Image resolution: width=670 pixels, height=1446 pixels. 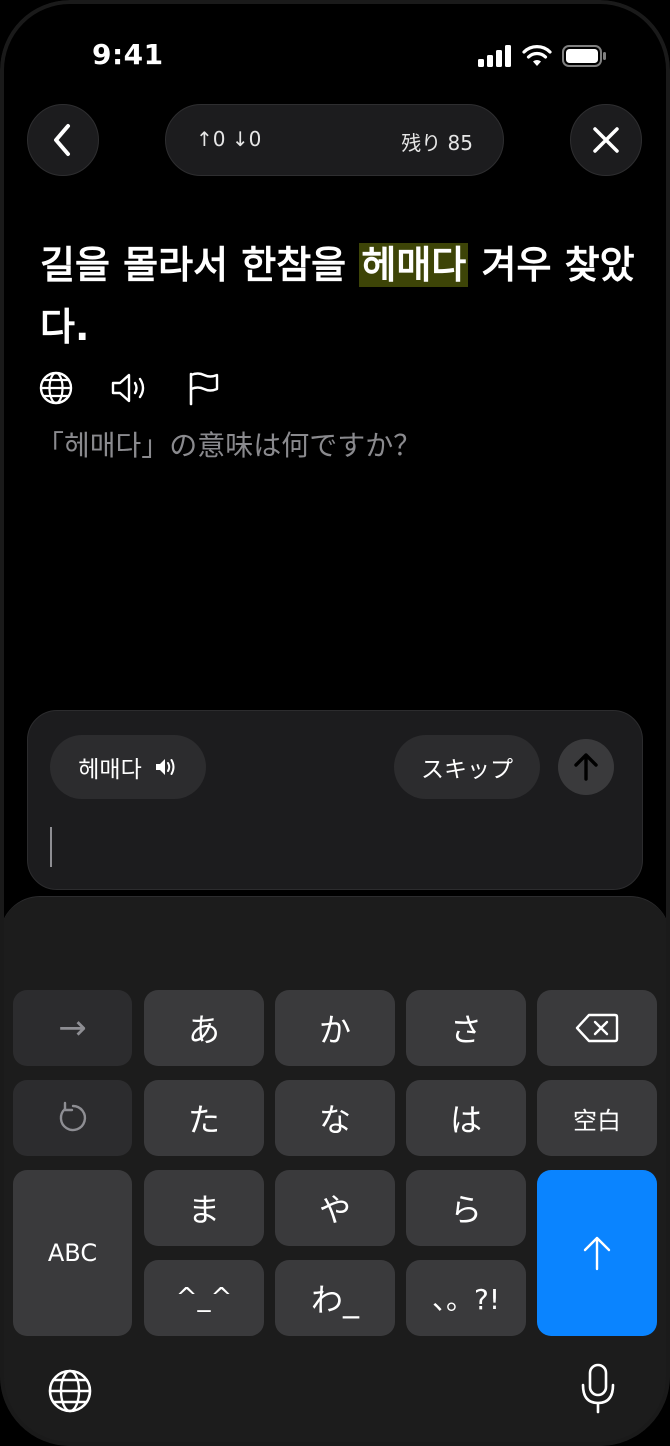 I want to click on key-ya: や, so click(x=335, y=1208).